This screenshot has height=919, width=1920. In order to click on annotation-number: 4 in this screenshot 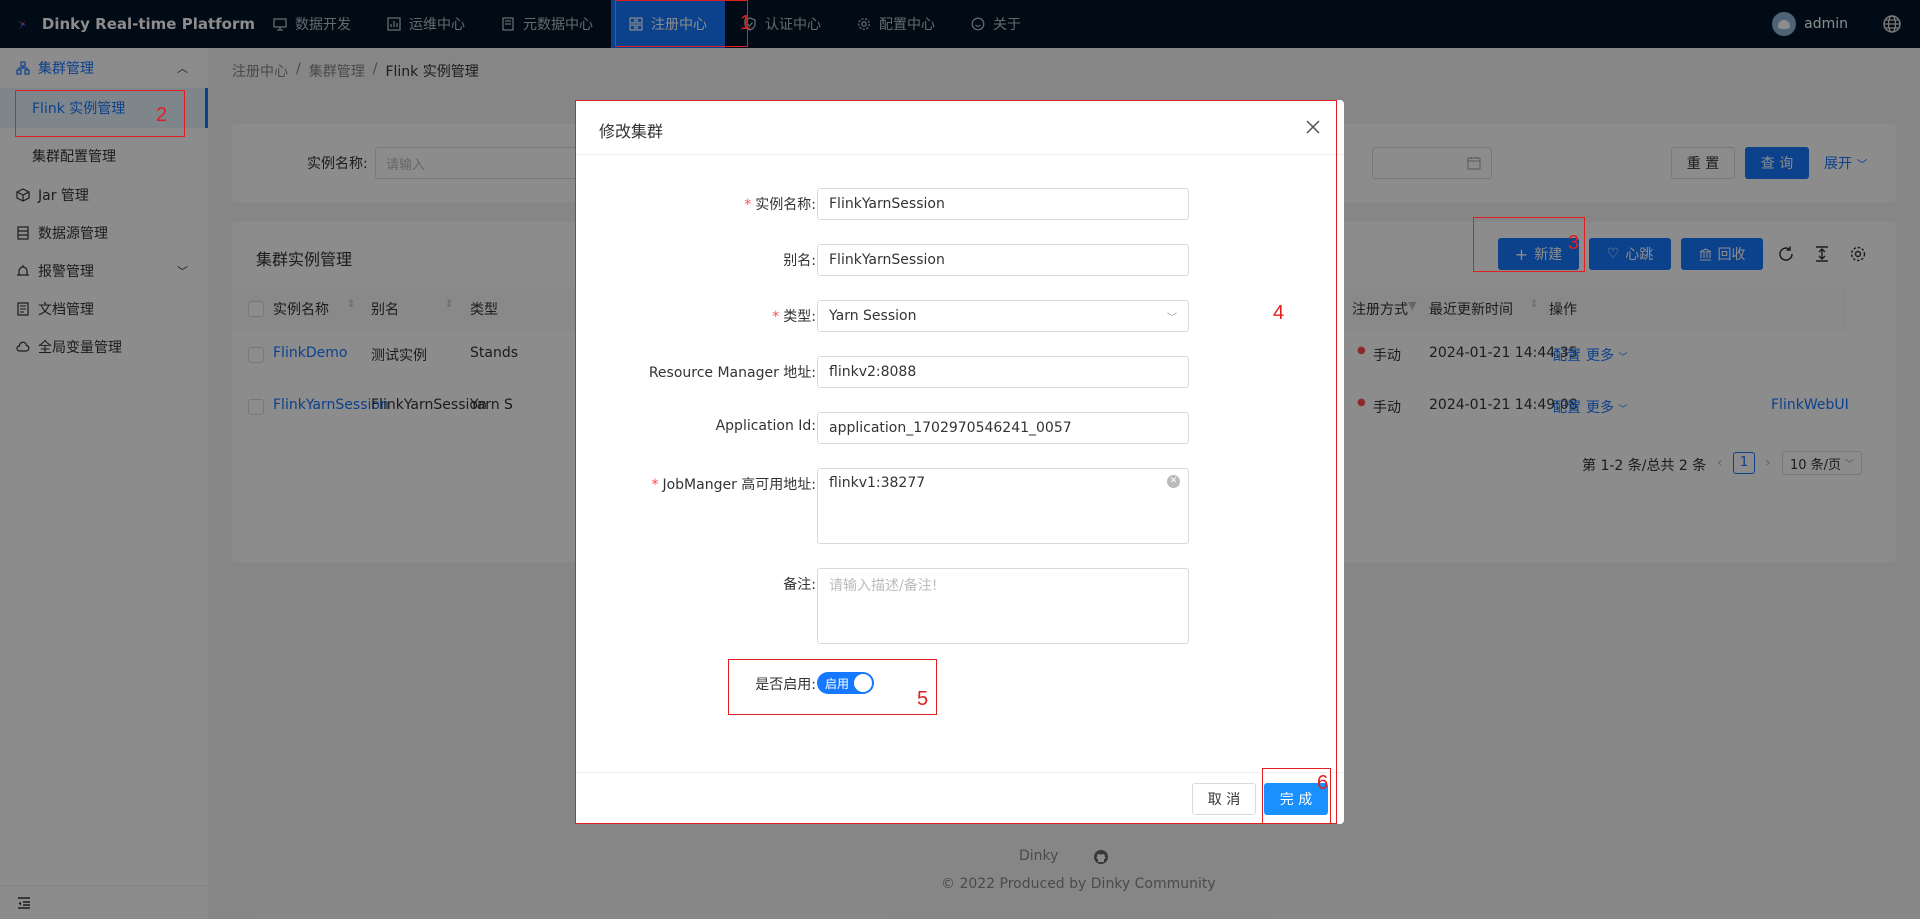, I will do `click(1279, 313)`.